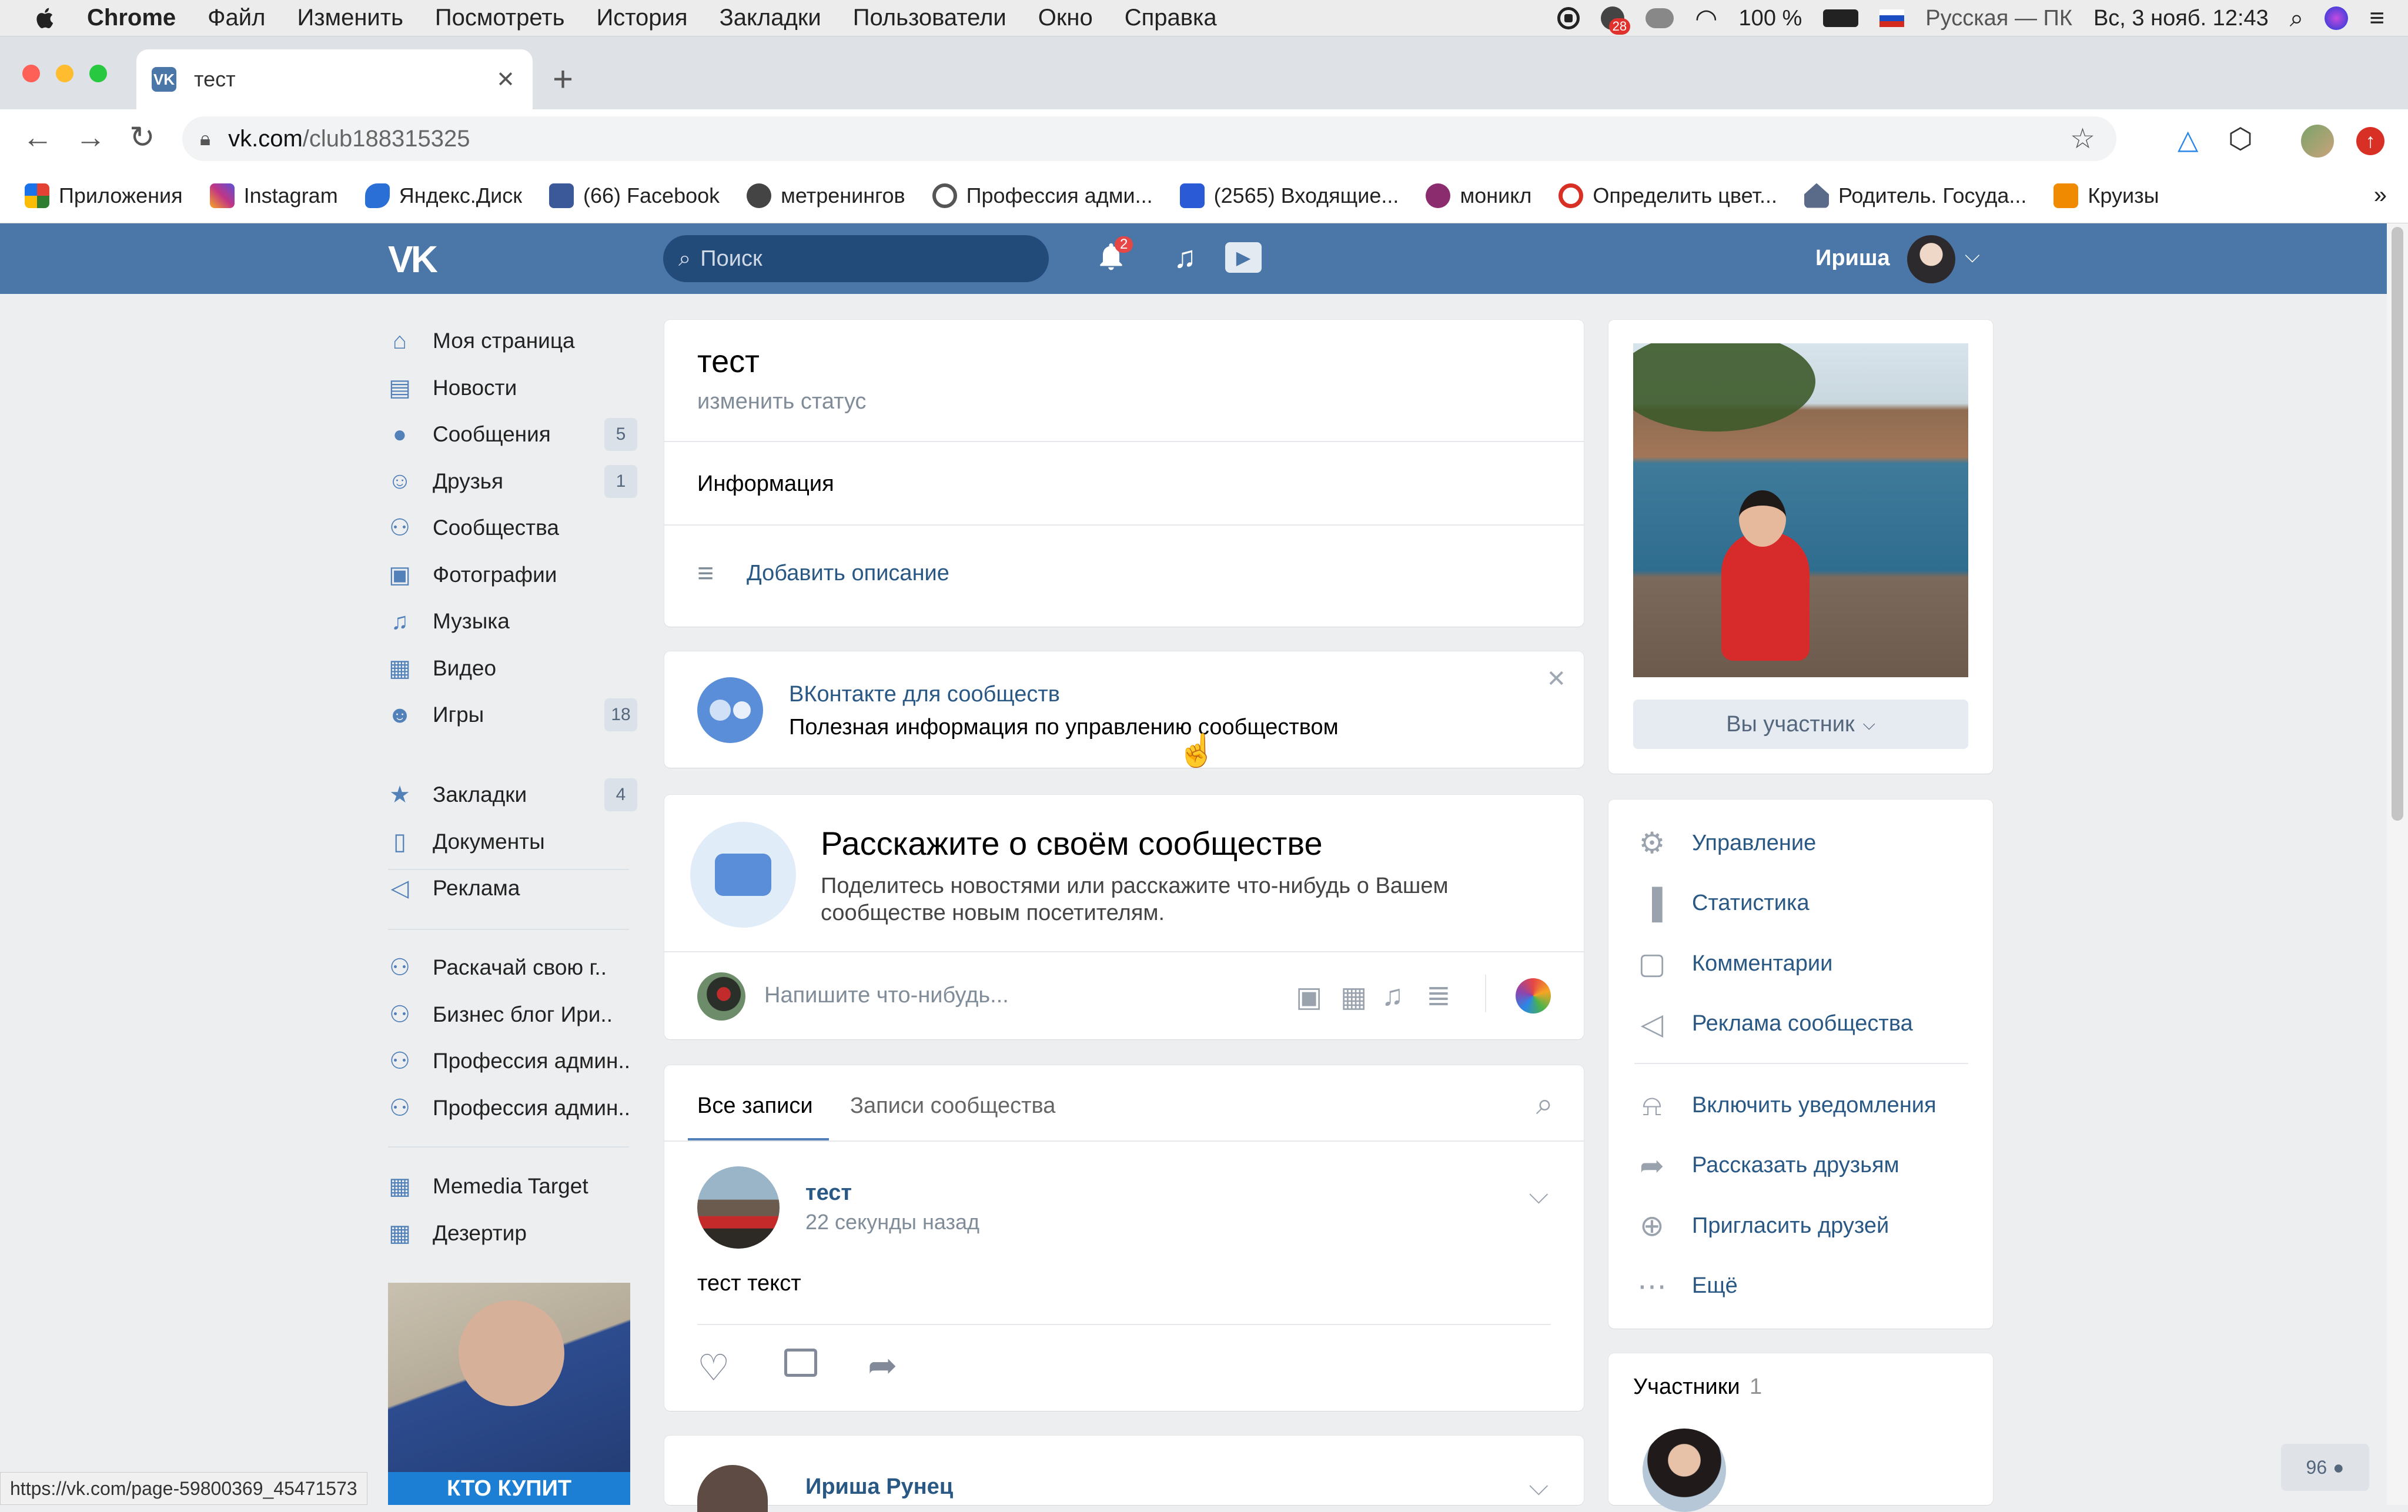 This screenshot has width=2408, height=1512. What do you see at coordinates (826, 196) in the screenshot?
I see `bookmark-metreningov: метренингов` at bounding box center [826, 196].